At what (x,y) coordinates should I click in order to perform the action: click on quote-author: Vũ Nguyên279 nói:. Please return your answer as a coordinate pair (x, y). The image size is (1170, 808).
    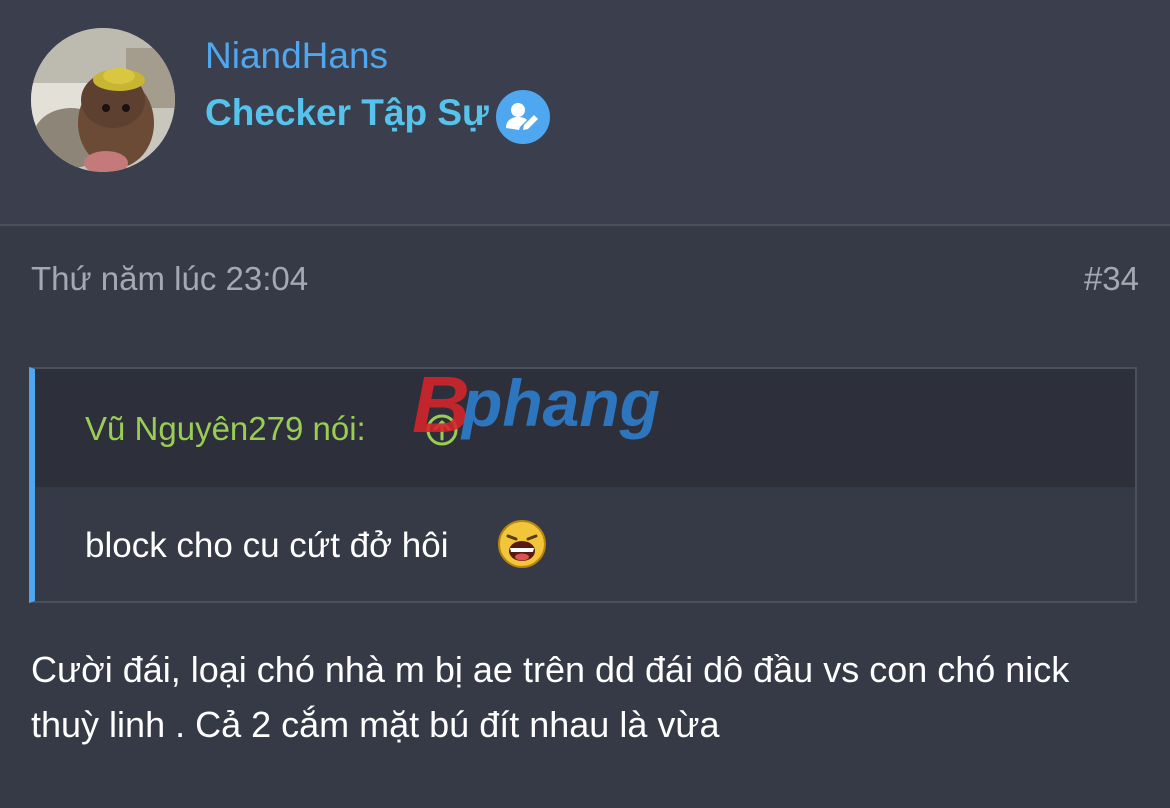
    Looking at the image, I should click on (225, 429).